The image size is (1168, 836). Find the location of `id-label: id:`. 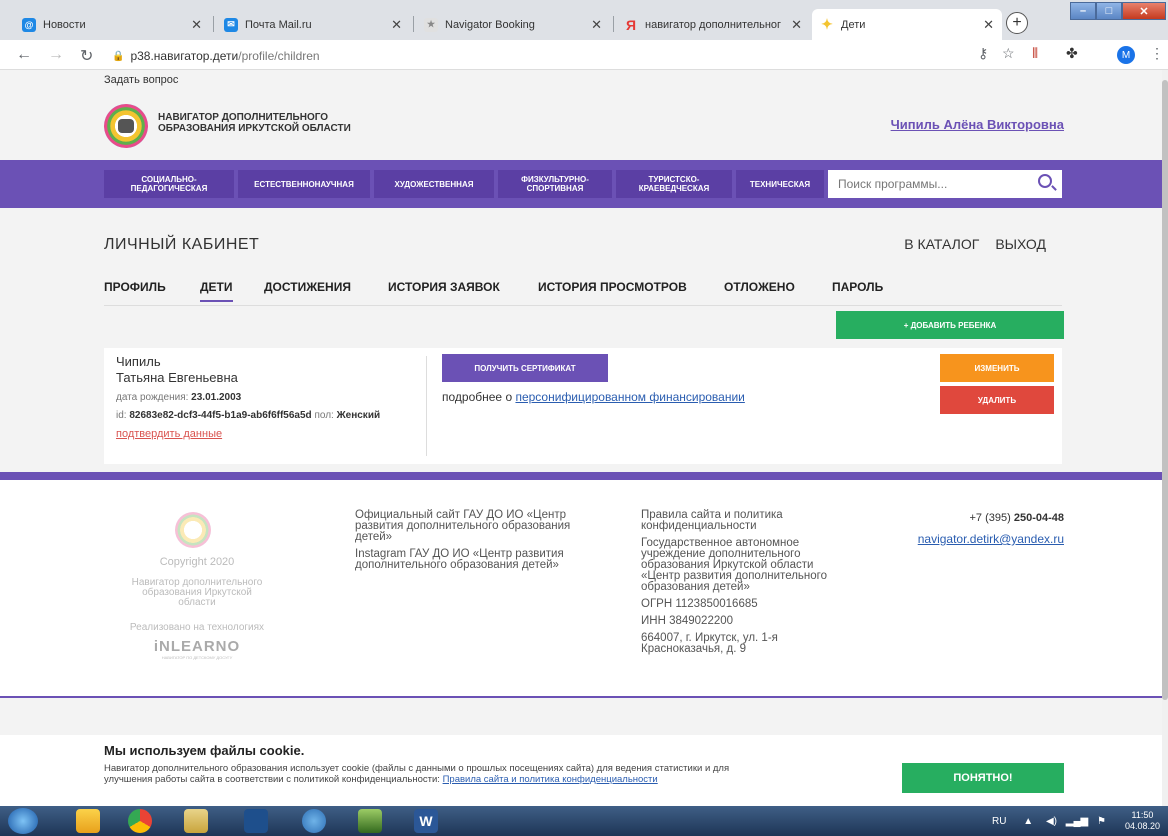

id-label: id: is located at coordinates (123, 415).